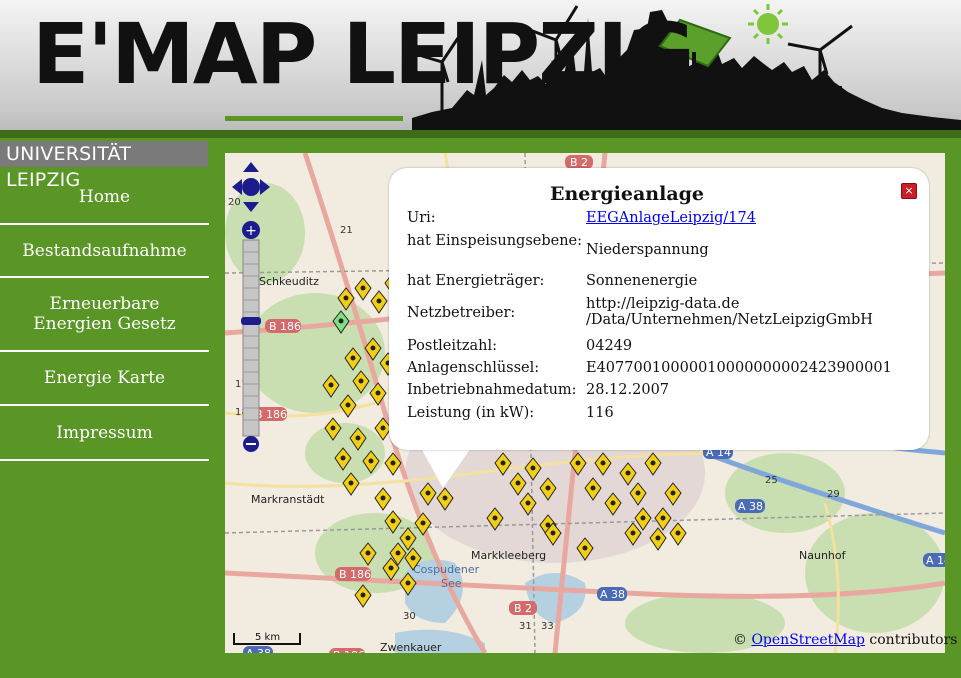  I want to click on header-divider, so click(480, 134).